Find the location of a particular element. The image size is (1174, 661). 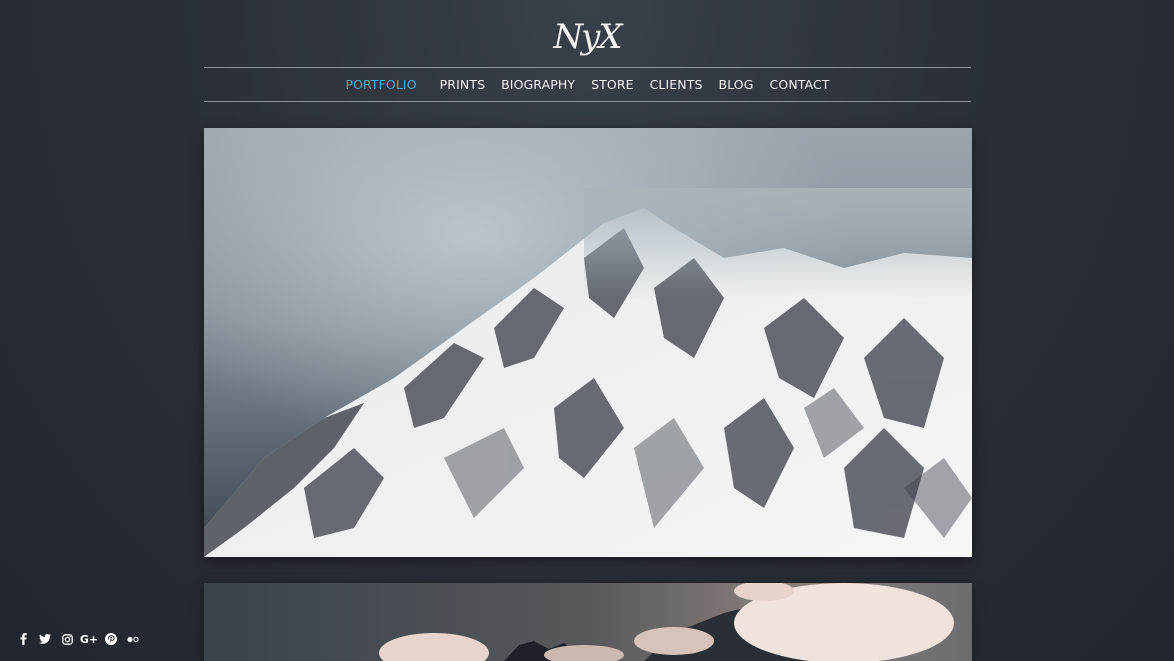

nav-blog: BLOG is located at coordinates (736, 84).